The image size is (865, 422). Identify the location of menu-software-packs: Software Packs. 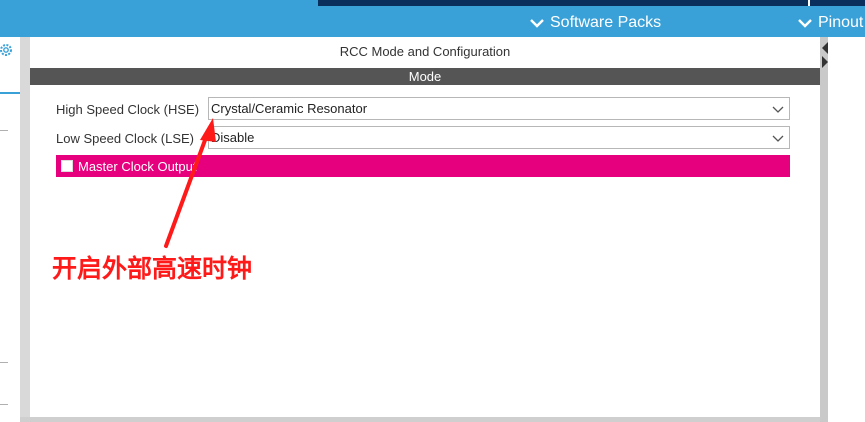
(595, 22).